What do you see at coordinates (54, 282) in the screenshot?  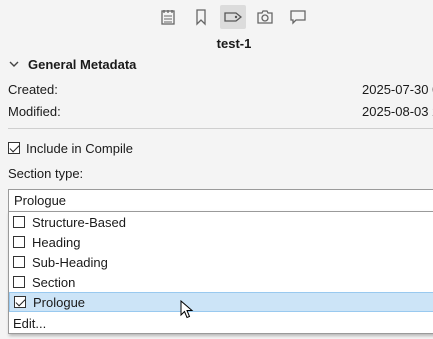 I see `option-label: Section` at bounding box center [54, 282].